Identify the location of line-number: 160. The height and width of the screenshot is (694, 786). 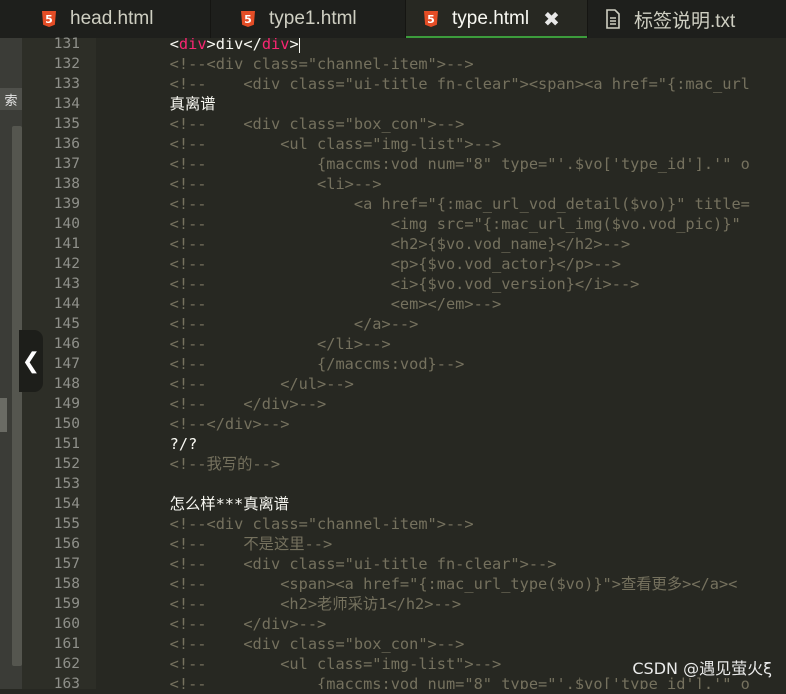
(66, 624).